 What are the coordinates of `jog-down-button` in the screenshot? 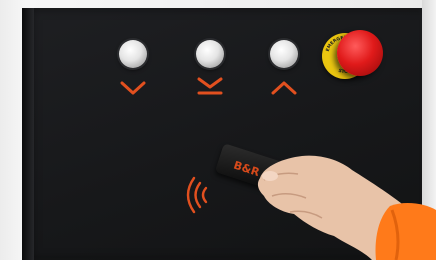 It's located at (133, 54).